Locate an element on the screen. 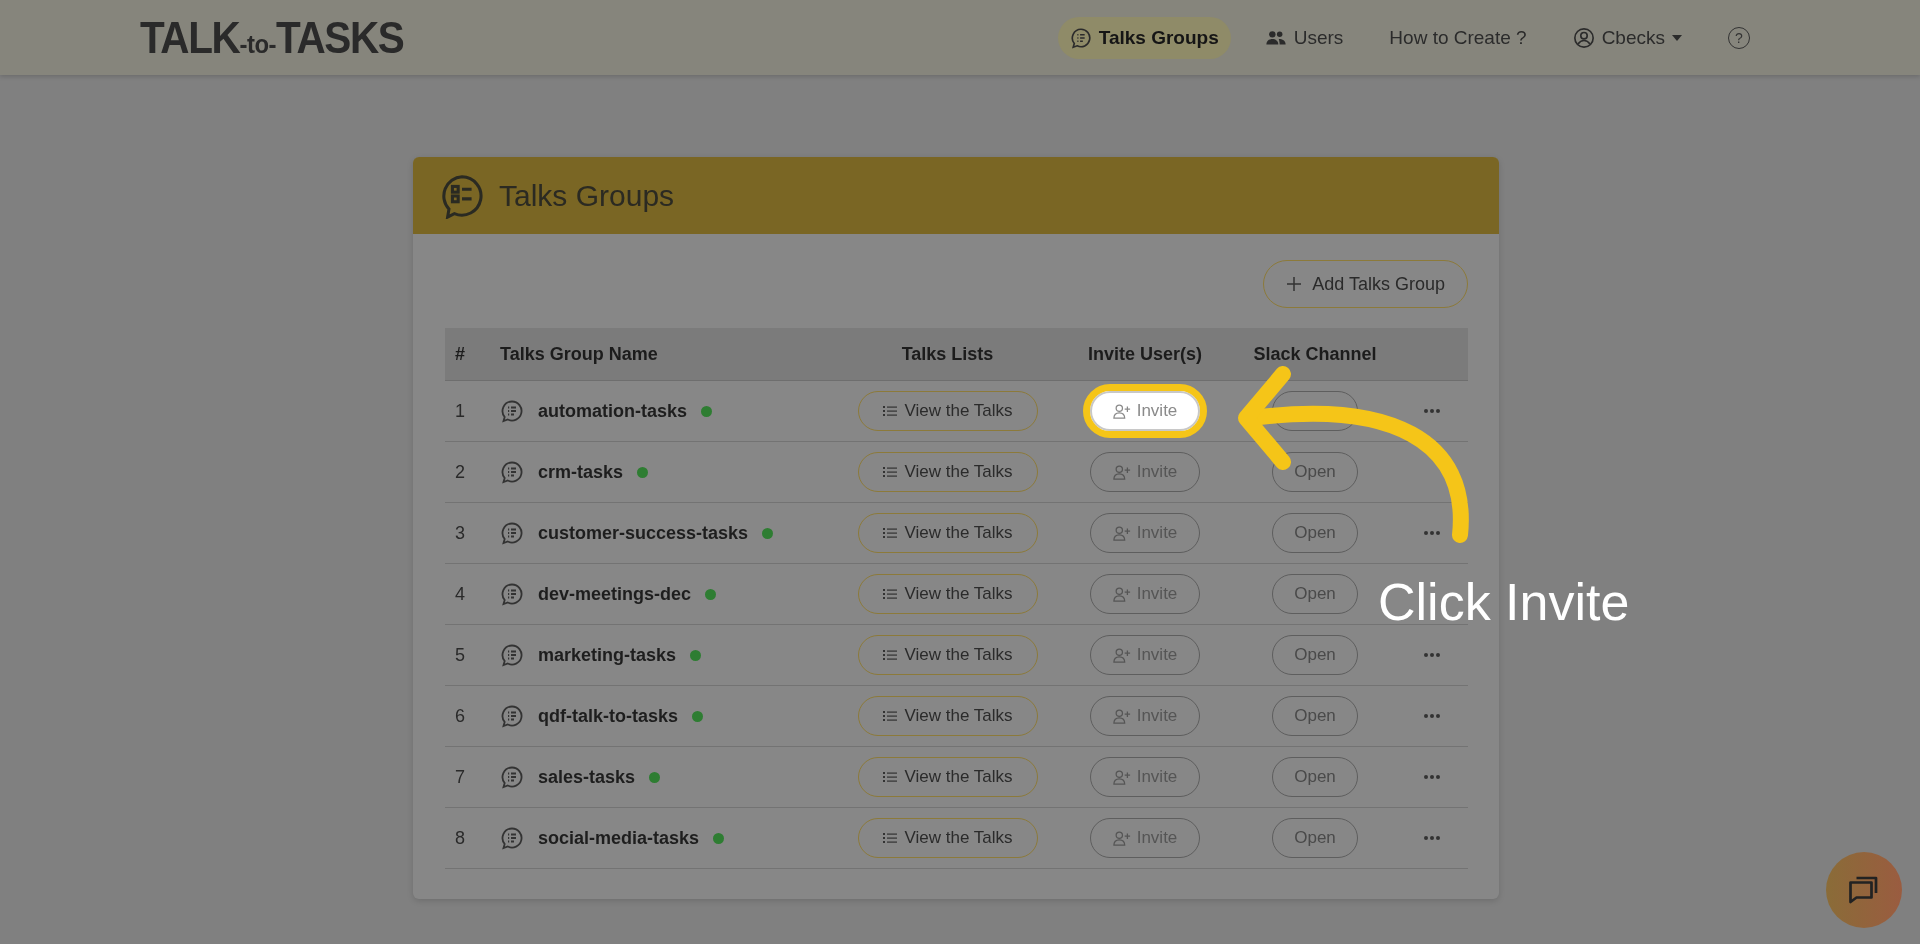 This screenshot has width=1920, height=944. checklist-bubble-icon is located at coordinates (462, 195).